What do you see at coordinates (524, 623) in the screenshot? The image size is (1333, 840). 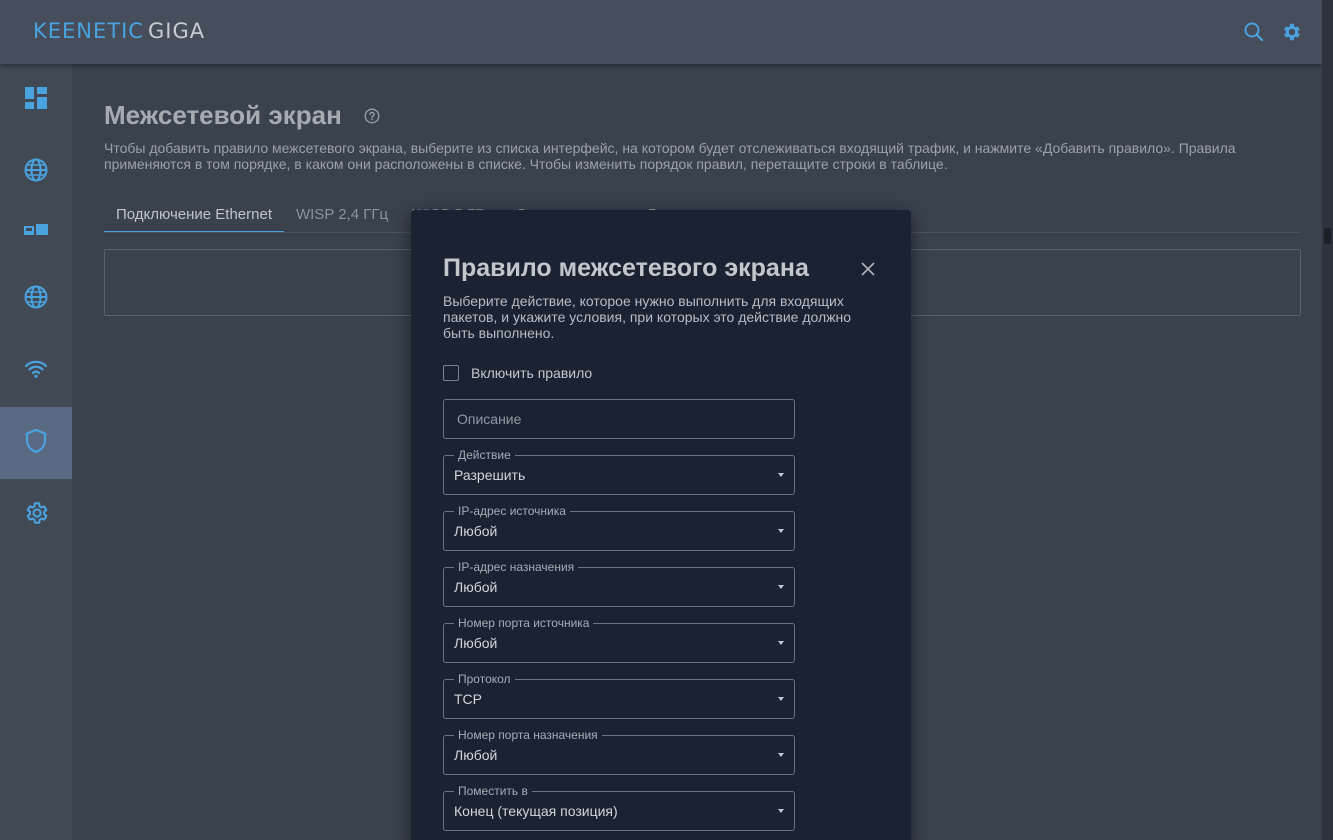 I see `source-port-label: Номер порта источника` at bounding box center [524, 623].